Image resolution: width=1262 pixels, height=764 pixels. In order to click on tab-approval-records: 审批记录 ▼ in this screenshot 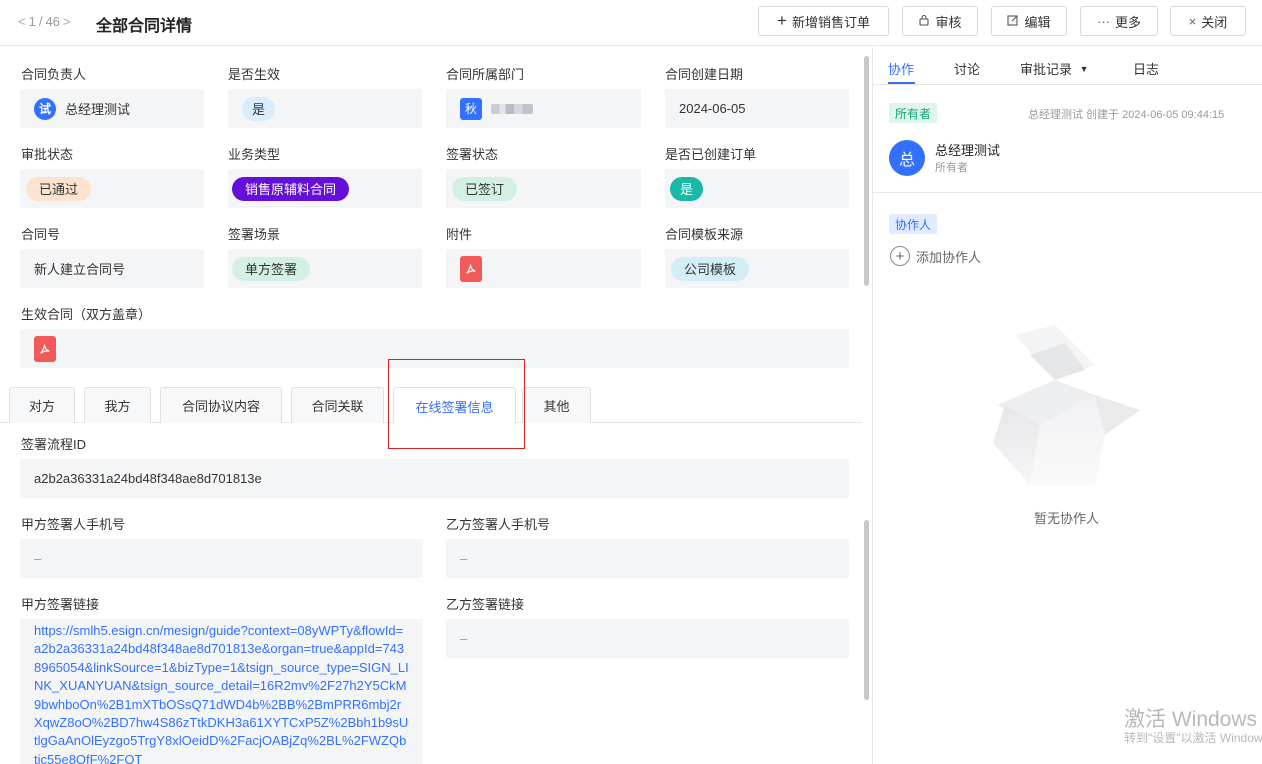, I will do `click(1054, 68)`.